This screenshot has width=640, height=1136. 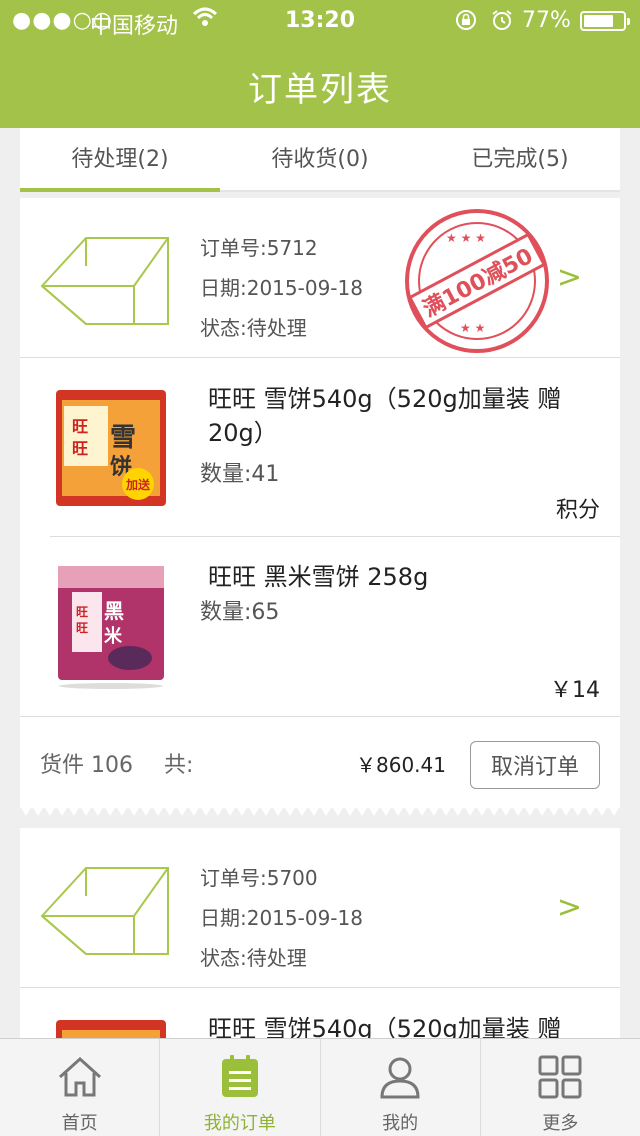 I want to click on order-meta: 订单号:5712 日期:2015-09-18 状态:待处理, so click(x=281, y=288).